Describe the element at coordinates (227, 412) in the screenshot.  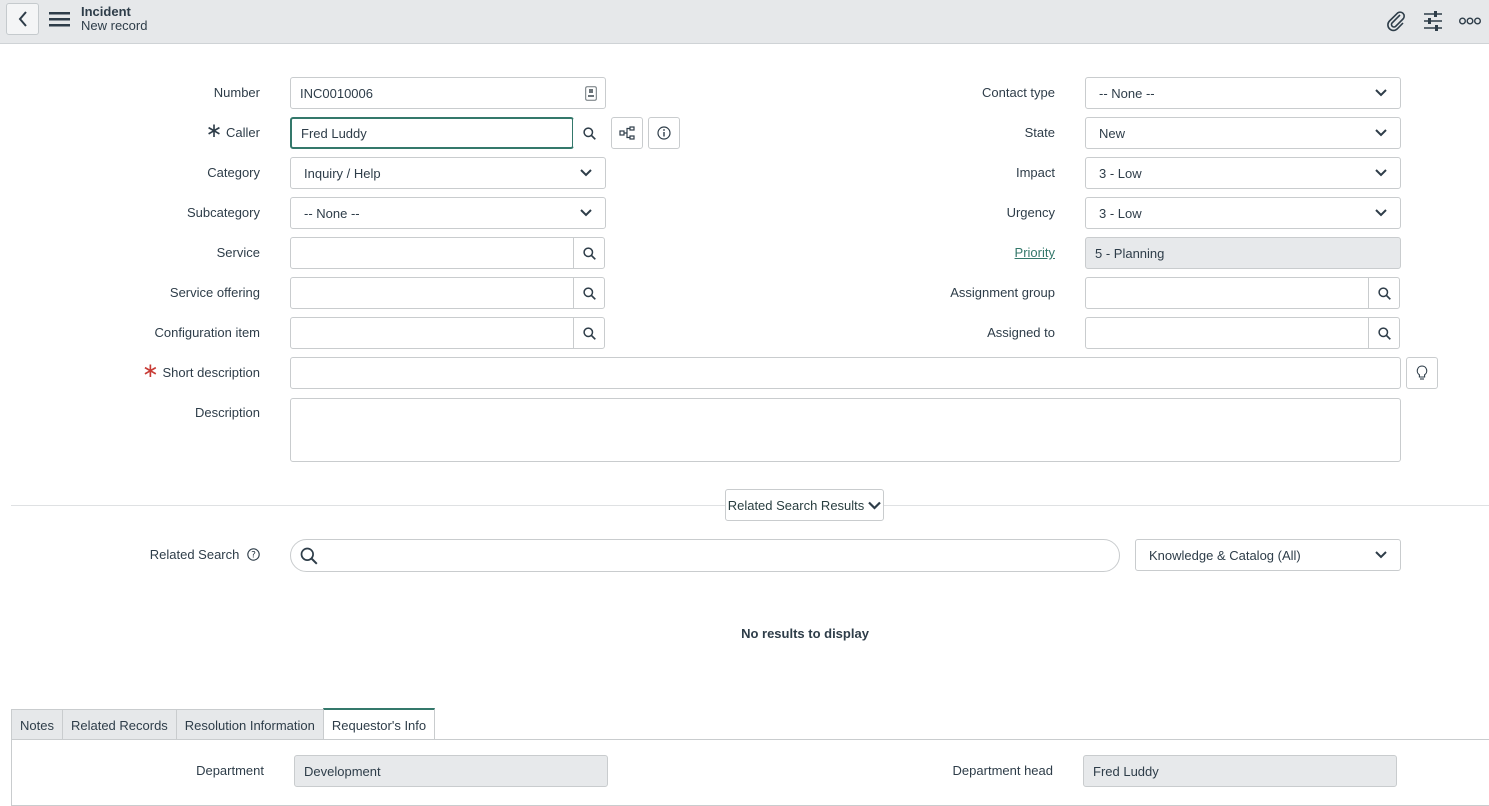
I see `description-label: Description` at that location.